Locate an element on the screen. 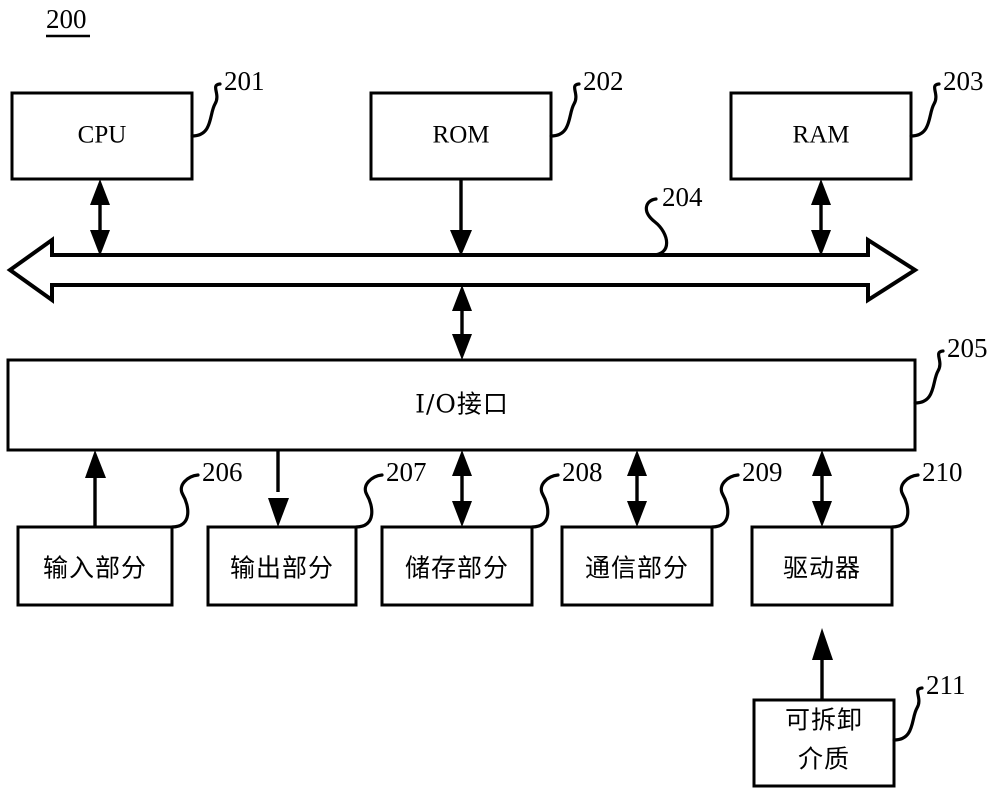 The width and height of the screenshot is (1000, 794). cpu-ref-number: 201 is located at coordinates (244, 81).